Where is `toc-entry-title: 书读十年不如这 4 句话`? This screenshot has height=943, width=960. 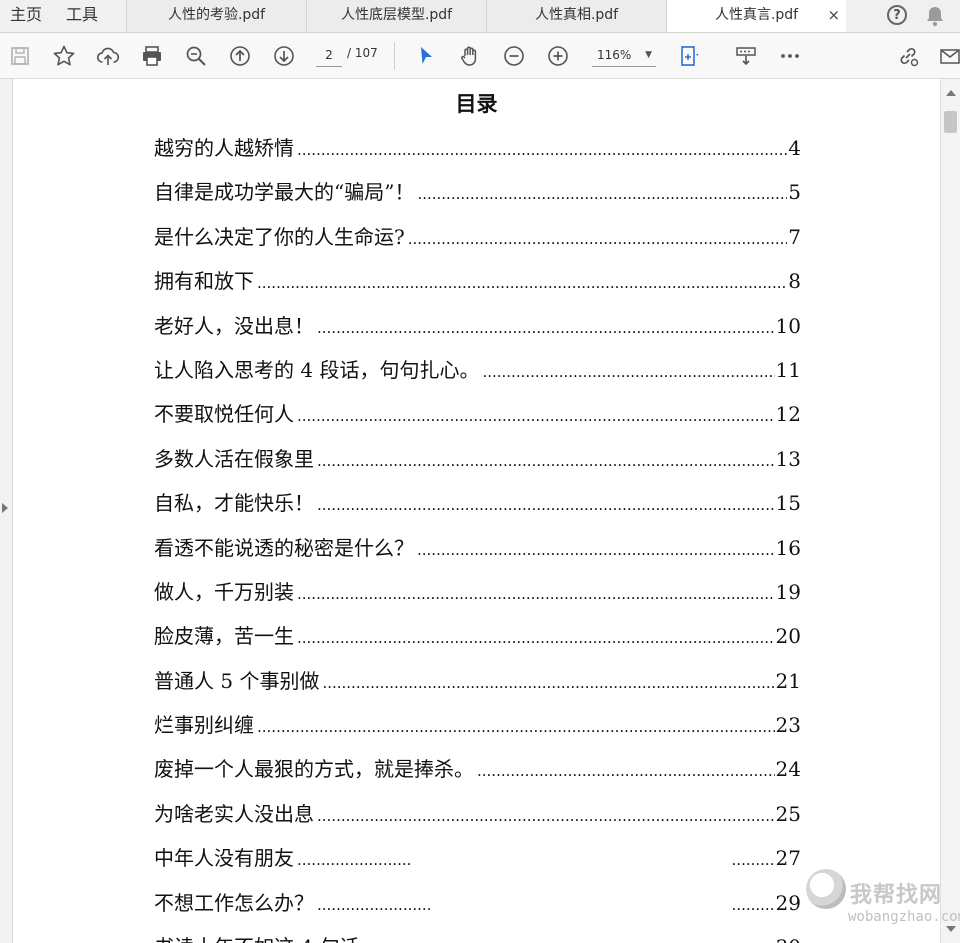
toc-entry-title: 书读十年不如这 4 句话 is located at coordinates (256, 937).